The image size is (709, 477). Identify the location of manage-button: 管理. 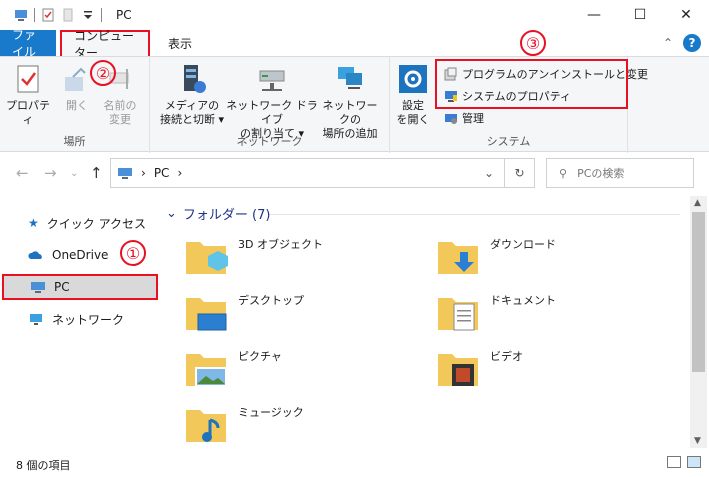
(464, 118).